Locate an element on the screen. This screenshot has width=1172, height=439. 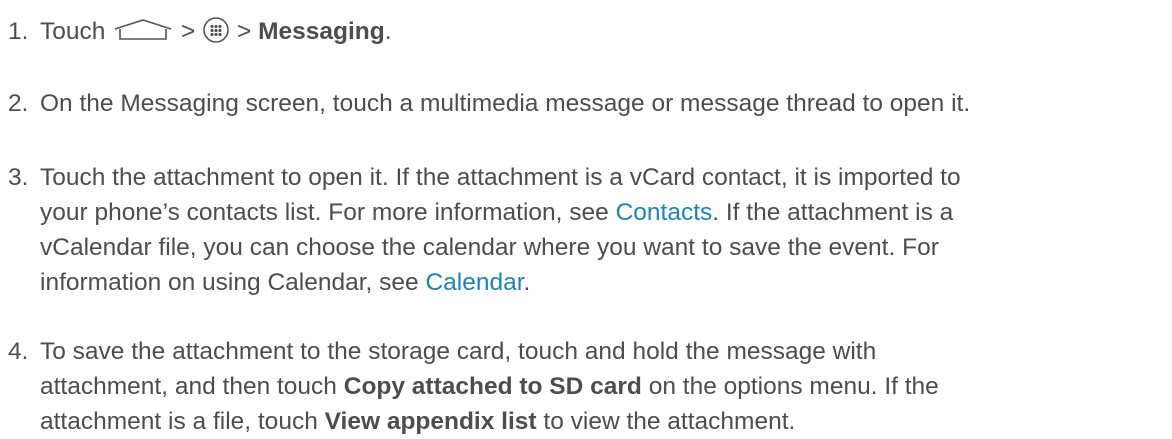
step-4-text-segment: to view the attachment. is located at coordinates (666, 421).